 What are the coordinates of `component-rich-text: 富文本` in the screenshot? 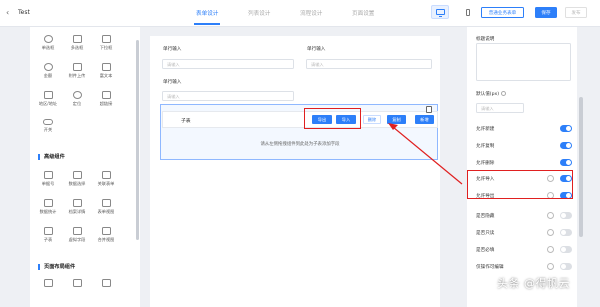 It's located at (106, 71).